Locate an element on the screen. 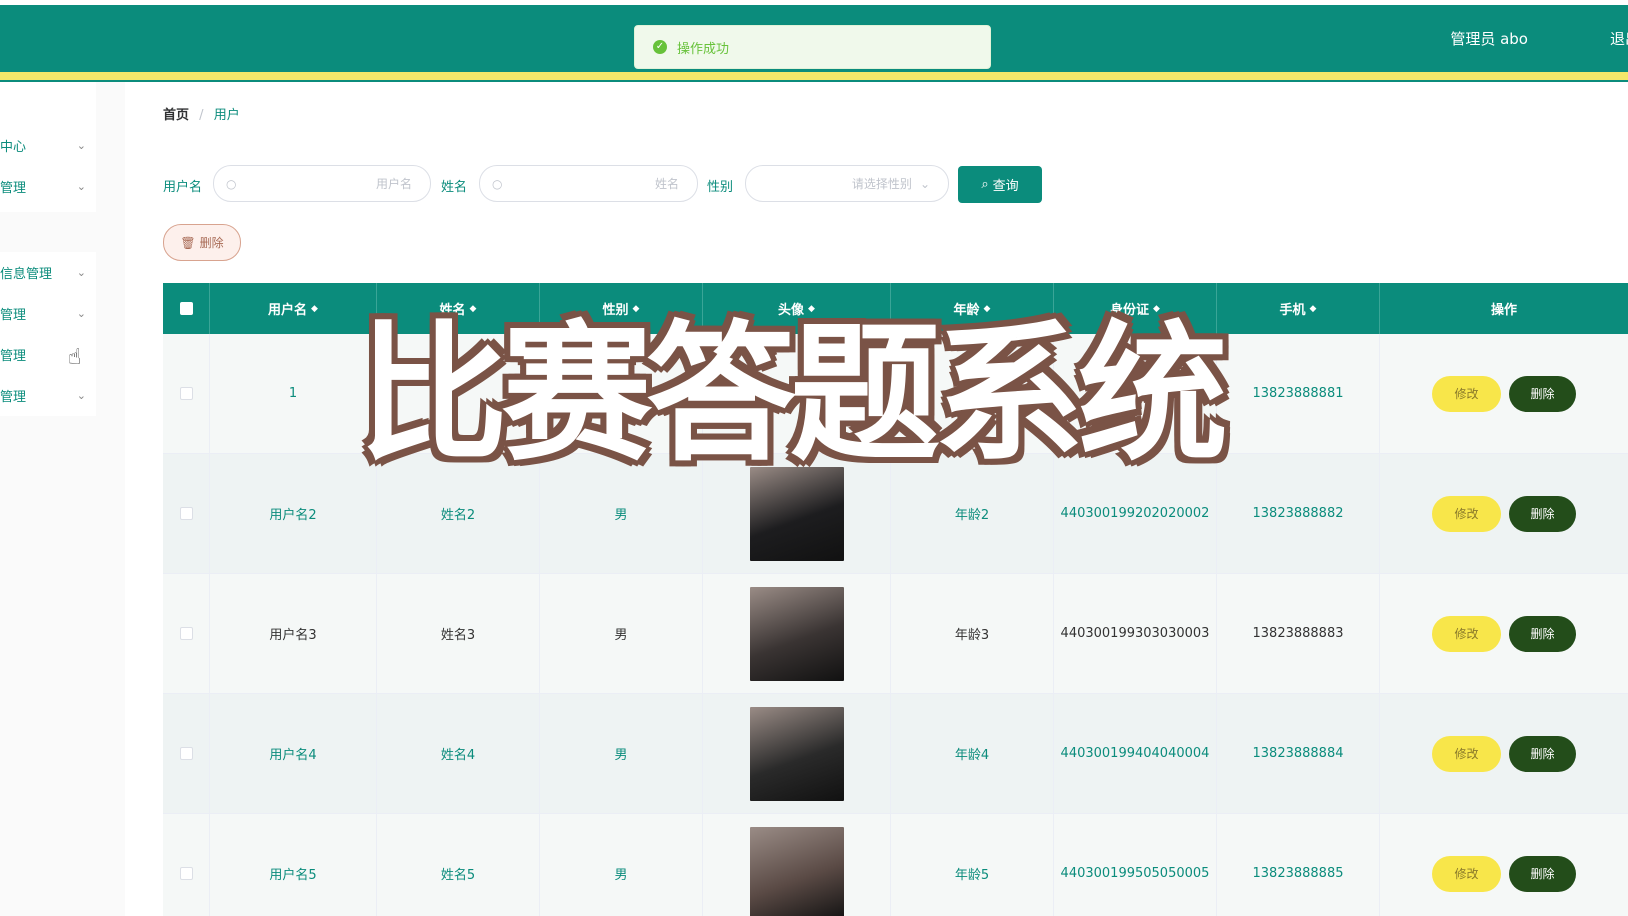  idcard-value: 440300199505050005 is located at coordinates (1135, 873).